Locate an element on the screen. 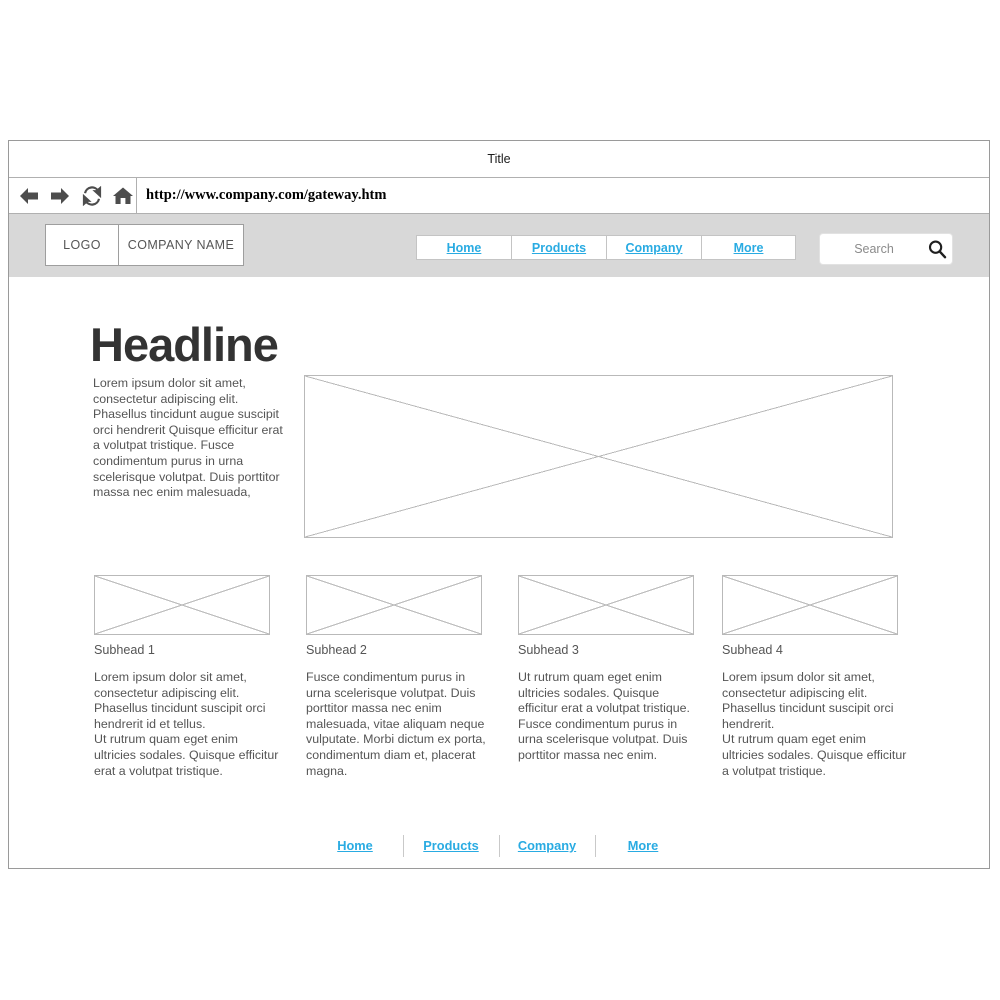  back-icon is located at coordinates (29, 196).